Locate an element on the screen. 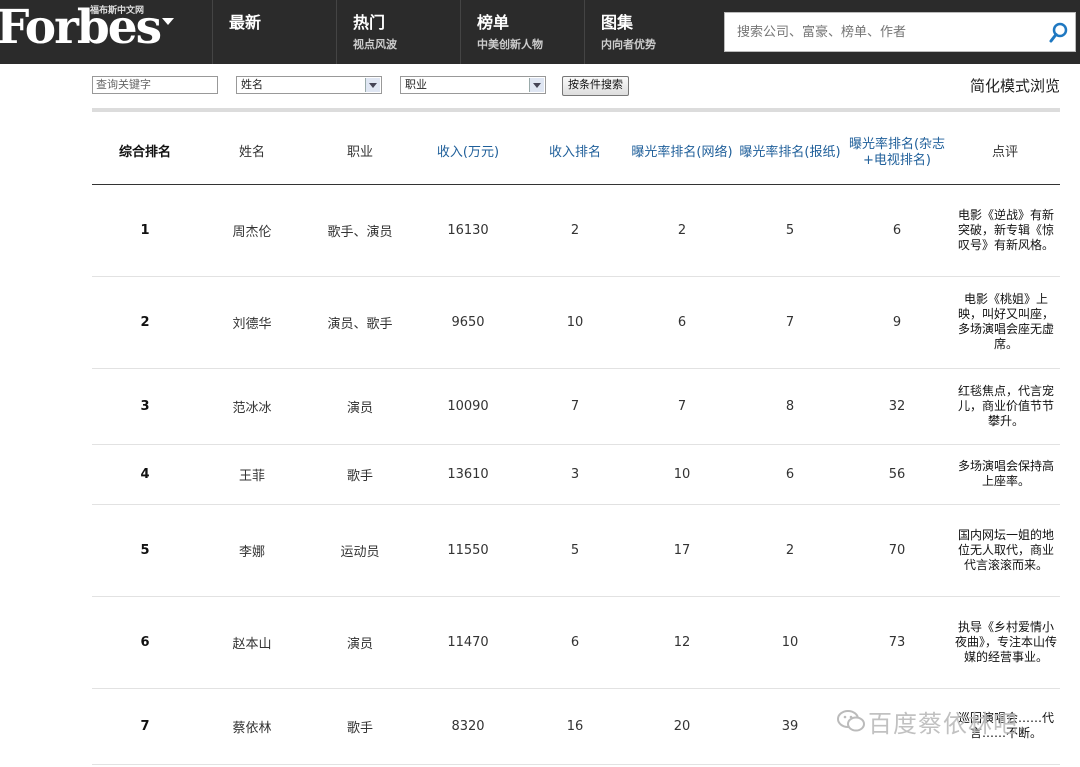  search-input is located at coordinates (882, 32).